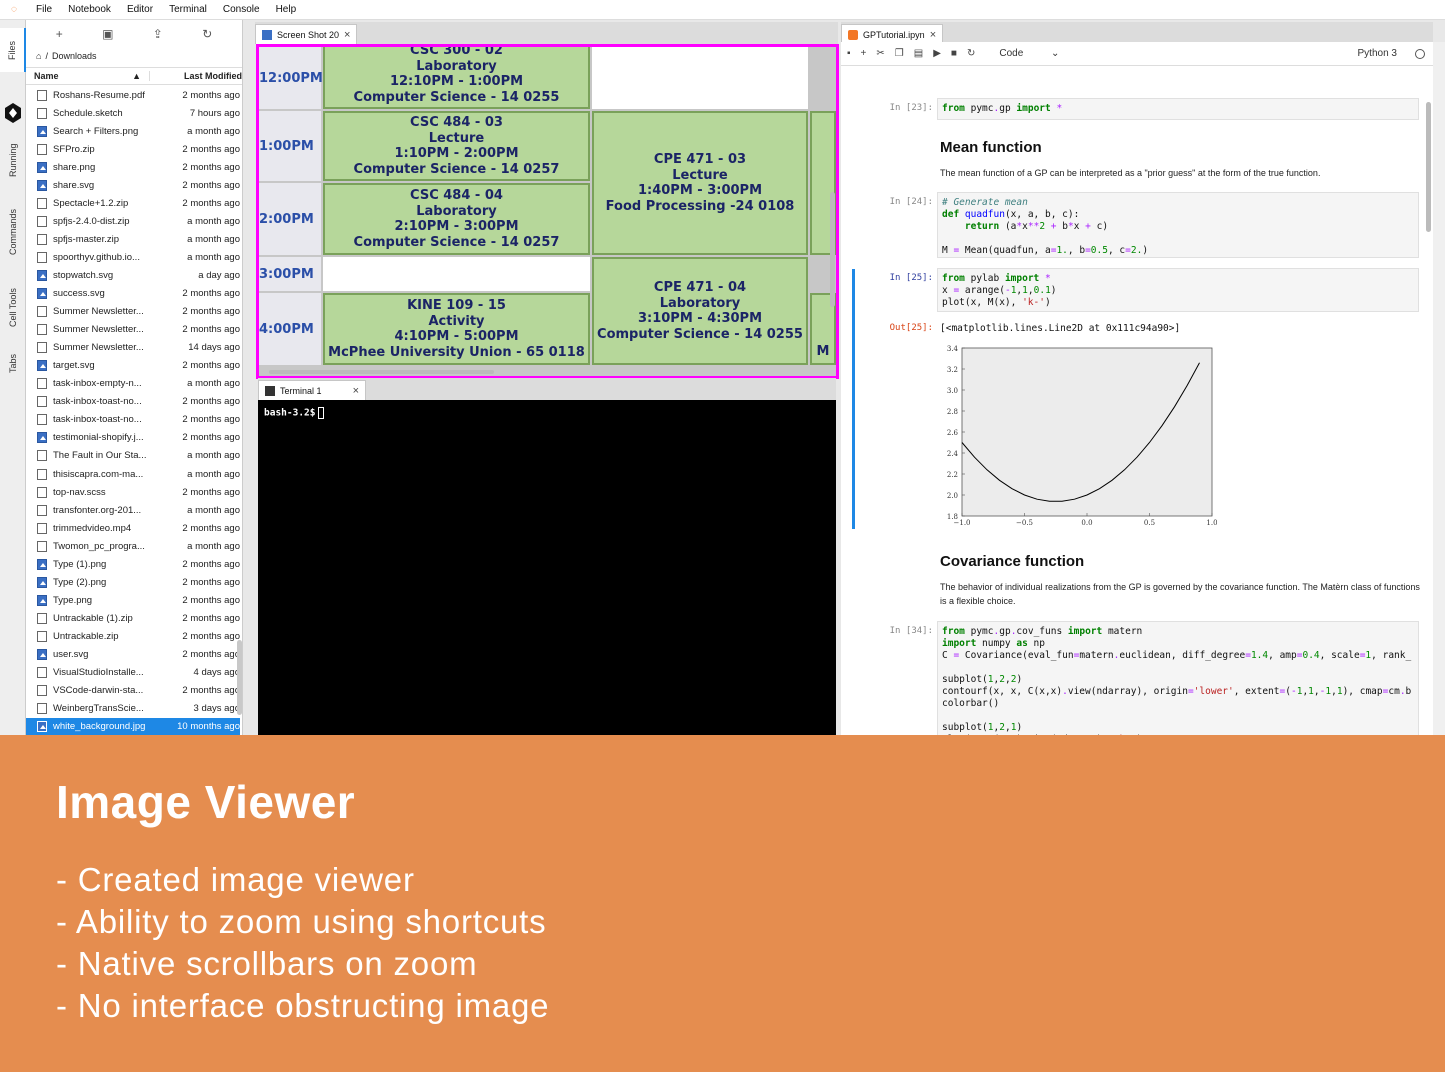 The height and width of the screenshot is (1072, 1445). What do you see at coordinates (1087, 432) in the screenshot?
I see `plot-frame` at bounding box center [1087, 432].